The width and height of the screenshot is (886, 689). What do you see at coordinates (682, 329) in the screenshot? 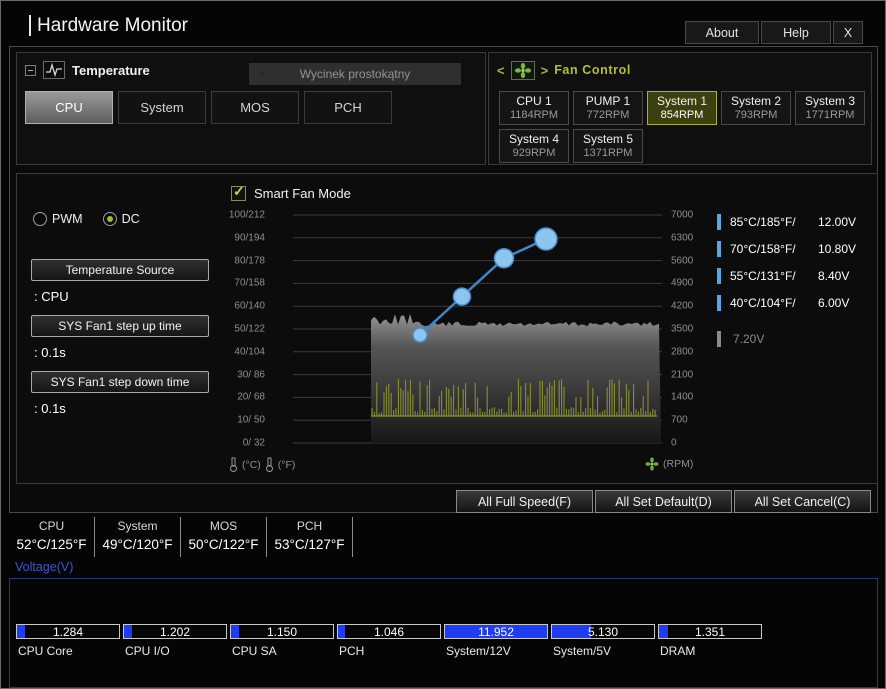
I see `right-axis-label: 3500` at bounding box center [682, 329].